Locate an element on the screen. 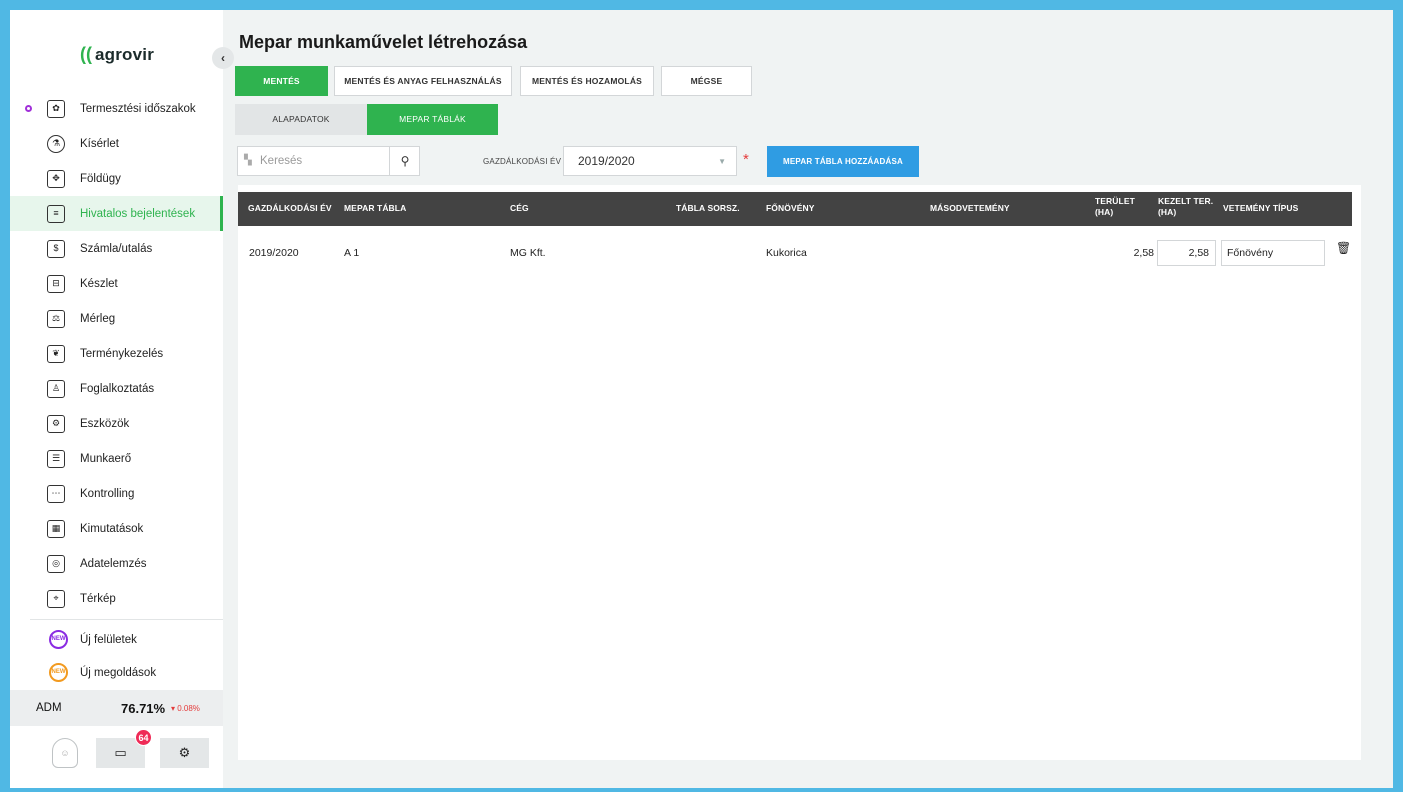 The image size is (1403, 792). sidebar-item-label: Kimutatások is located at coordinates (112, 528).